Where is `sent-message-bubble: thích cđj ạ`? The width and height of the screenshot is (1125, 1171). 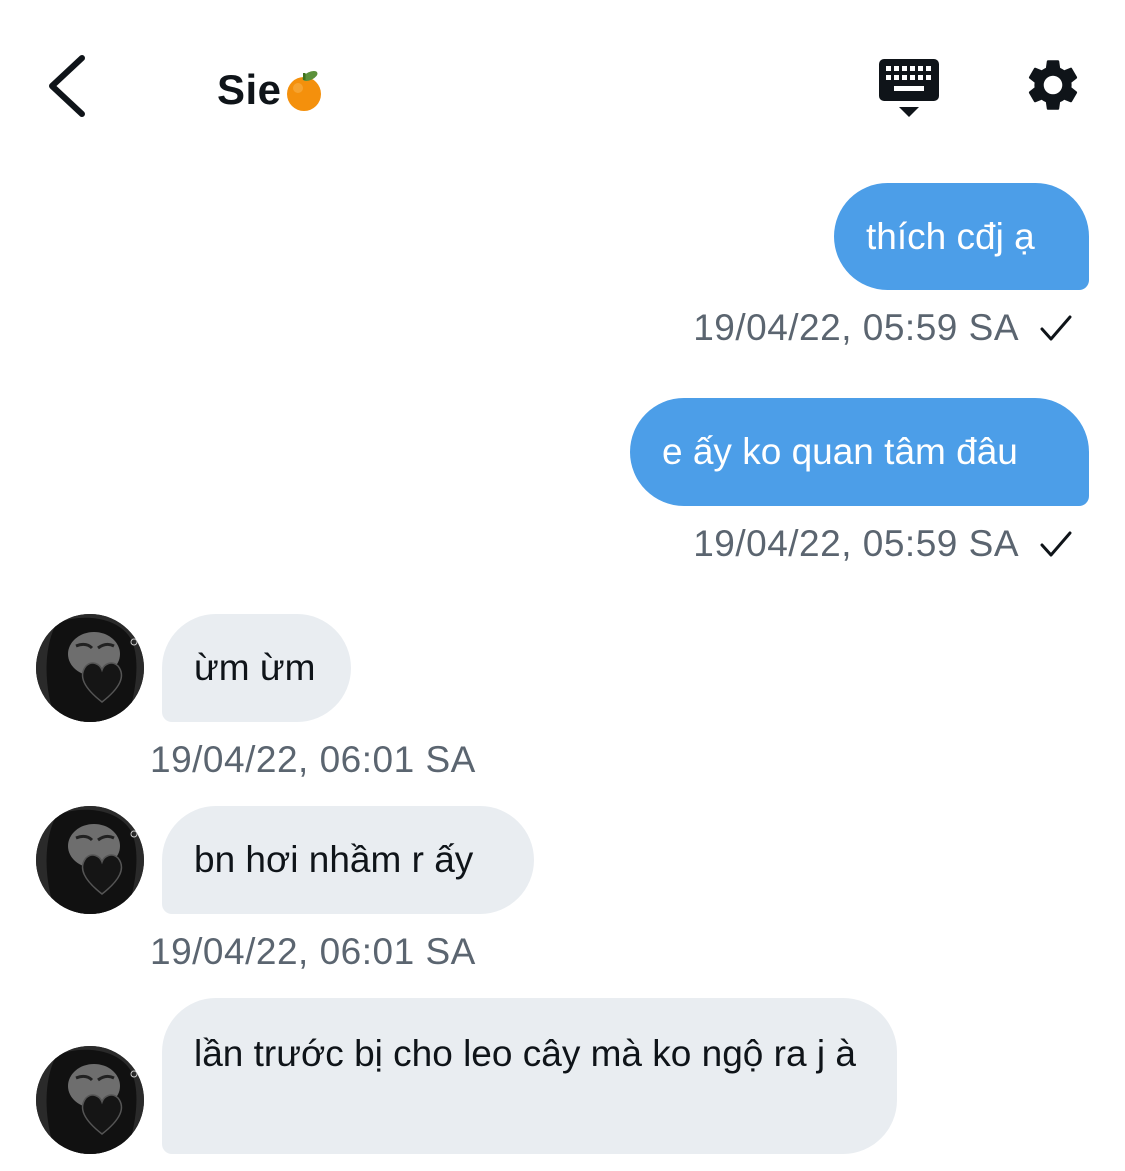
sent-message-bubble: thích cđj ạ is located at coordinates (961, 236).